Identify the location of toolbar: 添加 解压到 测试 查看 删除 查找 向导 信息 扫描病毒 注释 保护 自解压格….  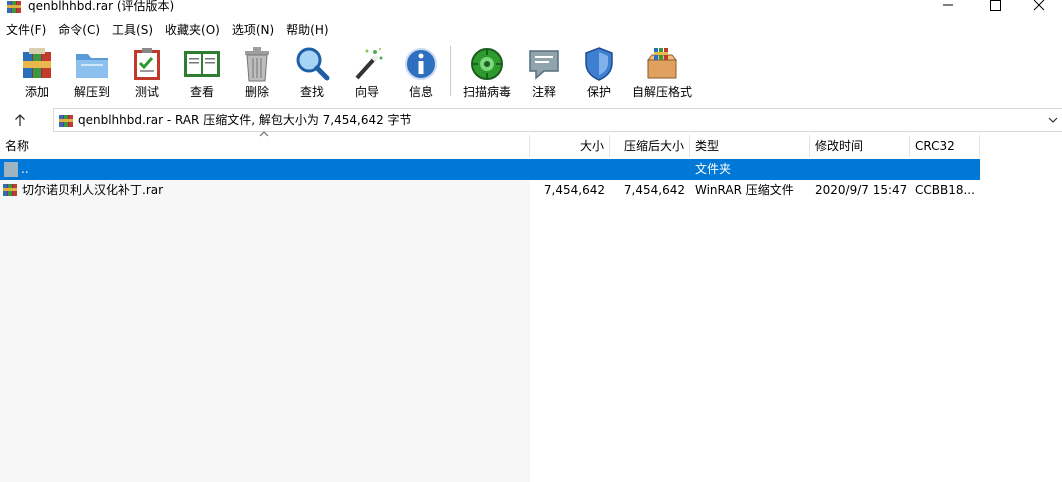
(531, 71).